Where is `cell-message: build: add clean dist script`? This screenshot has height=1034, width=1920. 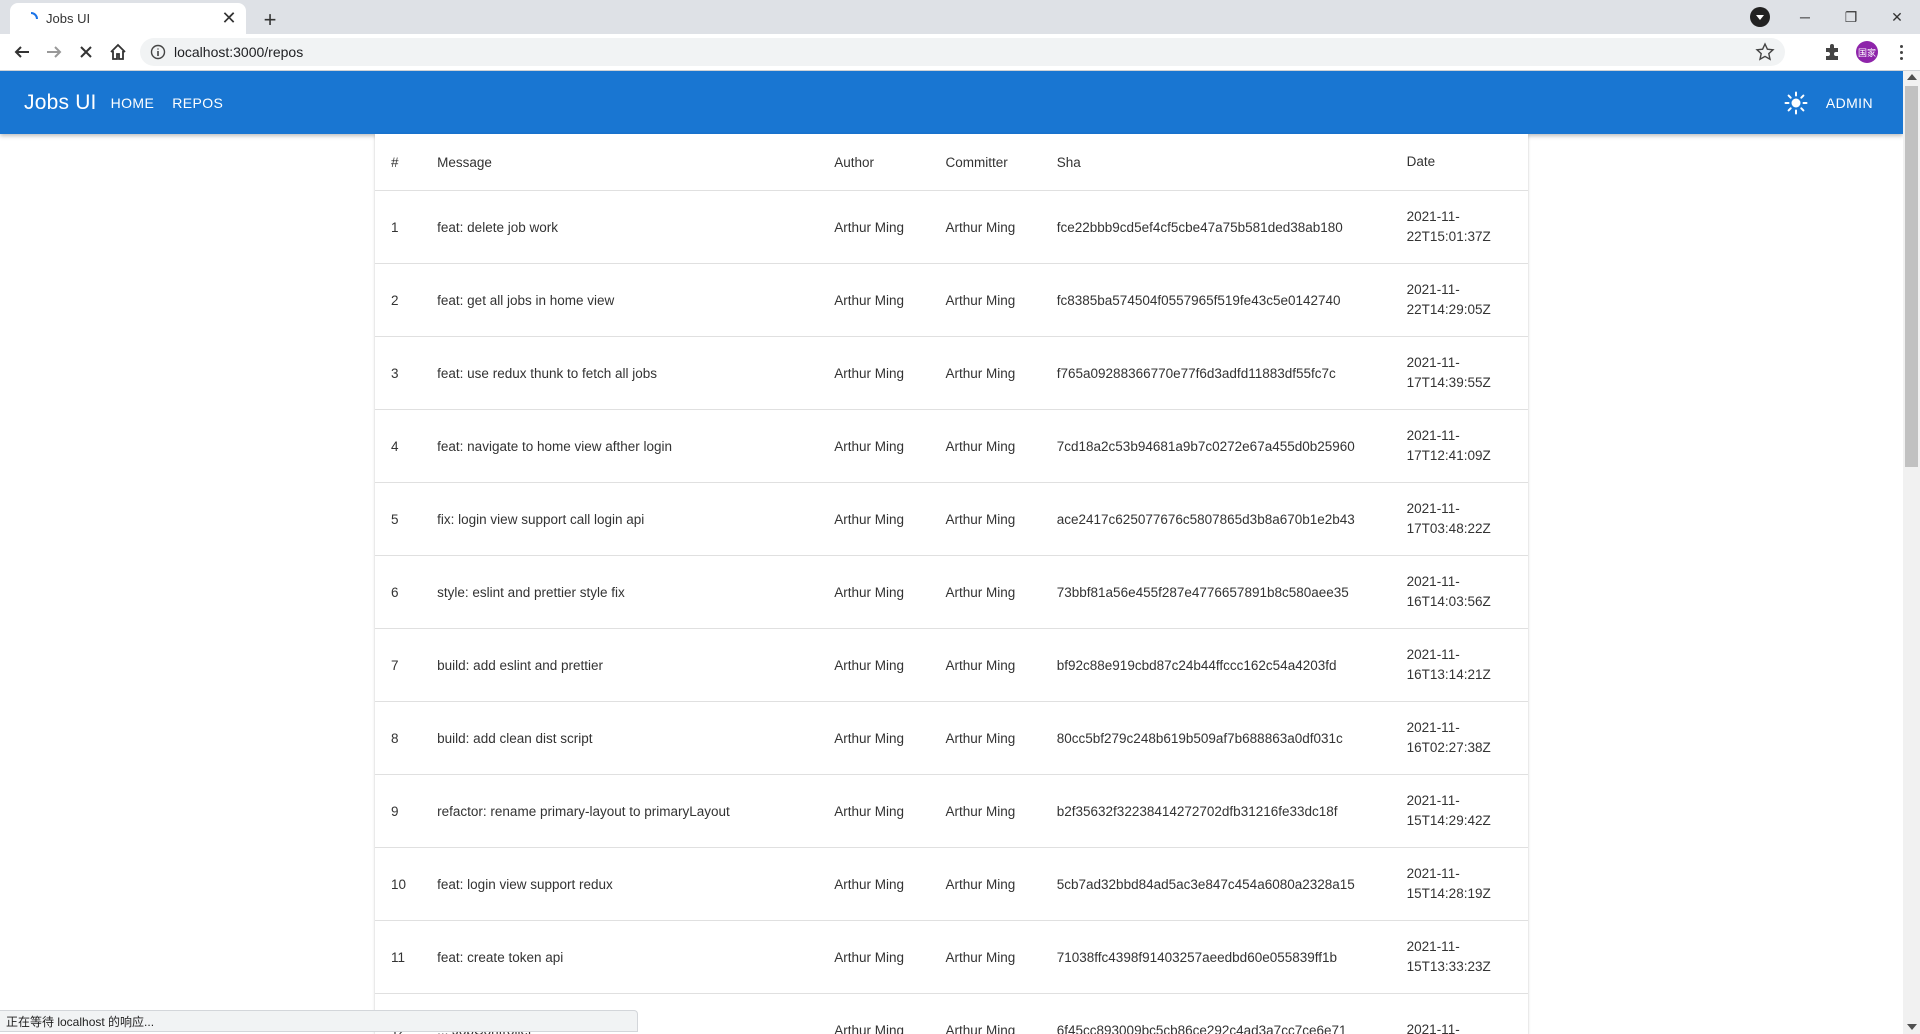 cell-message: build: add clean dist script is located at coordinates (636, 738).